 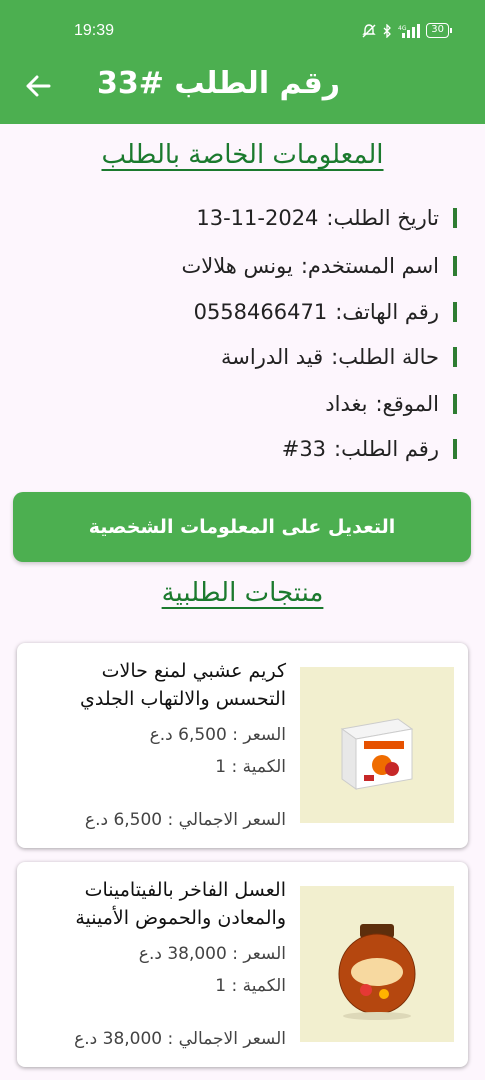 What do you see at coordinates (382, 218) in the screenshot?
I see `info-label: تاريخ الطلب:` at bounding box center [382, 218].